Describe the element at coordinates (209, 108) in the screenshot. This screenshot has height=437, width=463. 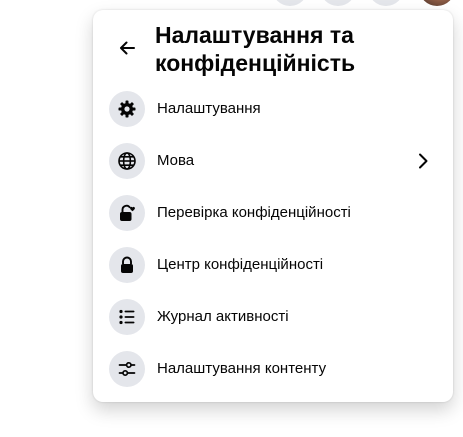
I see `menu-item-label: Налаштування` at that location.